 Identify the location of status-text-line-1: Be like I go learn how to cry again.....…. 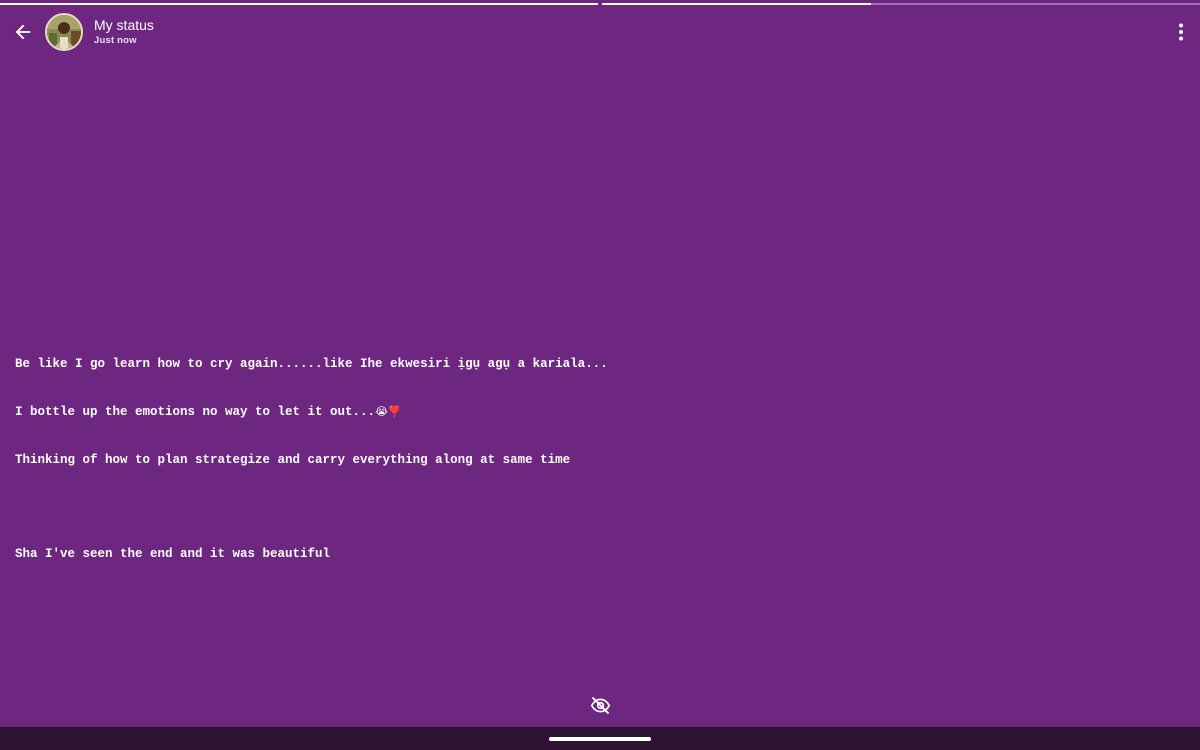
(311, 364).